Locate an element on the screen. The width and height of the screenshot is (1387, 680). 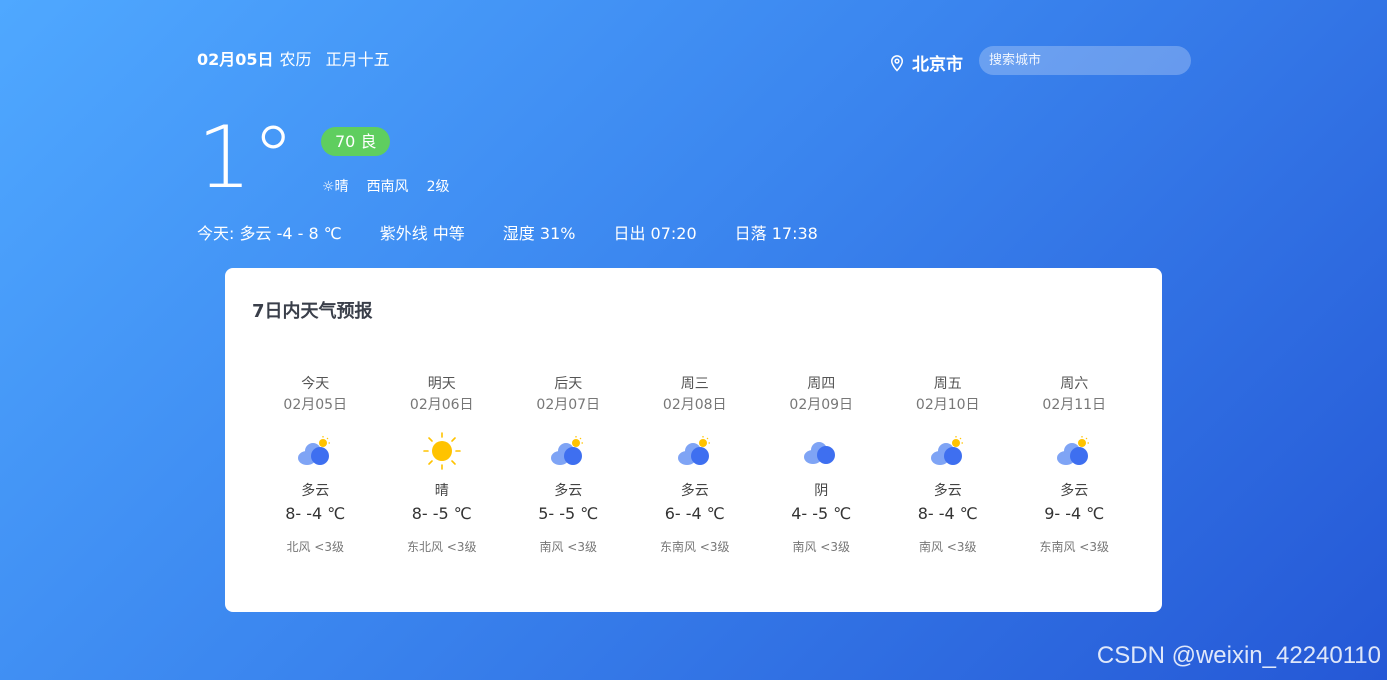
current-temperature: 1° is located at coordinates (246, 158).